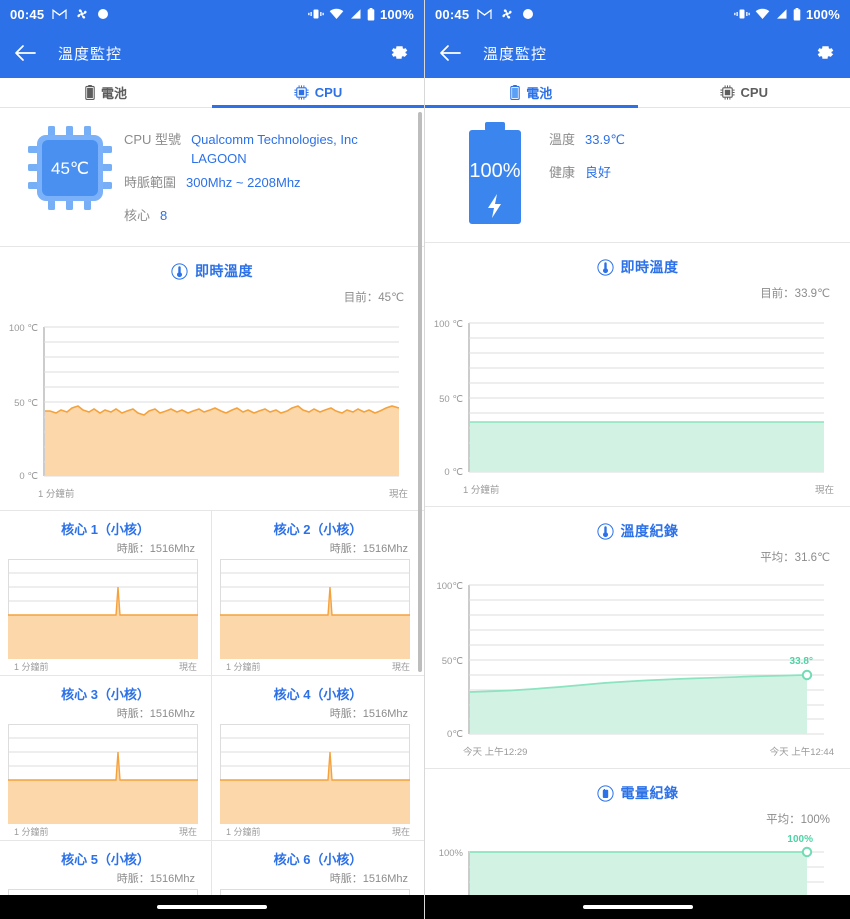 The image size is (850, 919). What do you see at coordinates (637, 53) in the screenshot?
I see `app-bar: 溫度監控` at bounding box center [637, 53].